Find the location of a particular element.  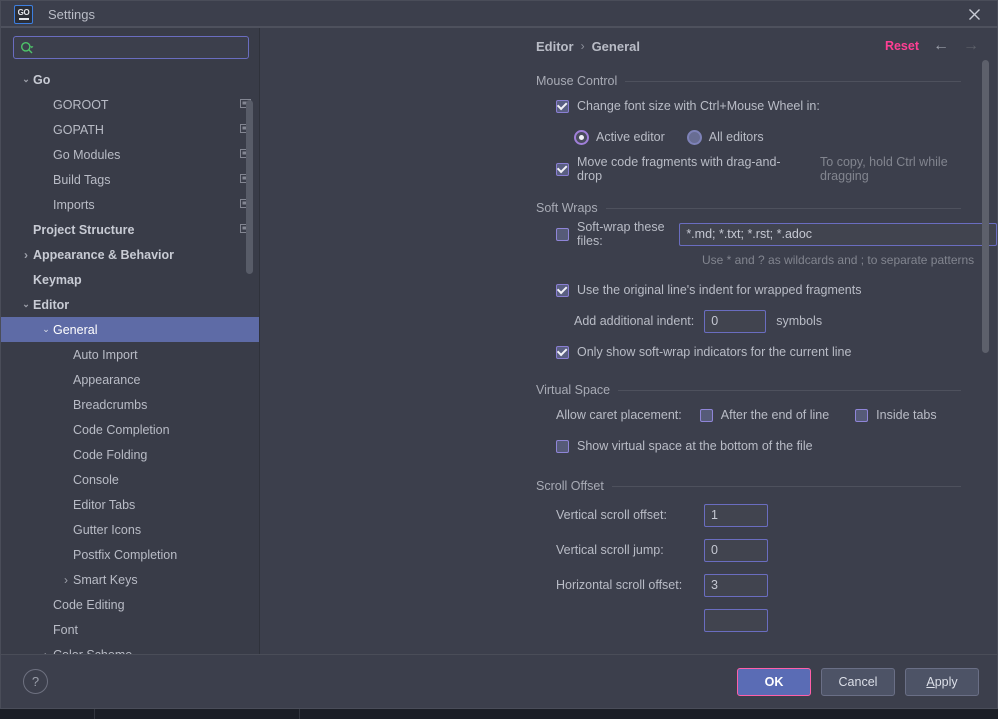

search-icon is located at coordinates (27, 48).